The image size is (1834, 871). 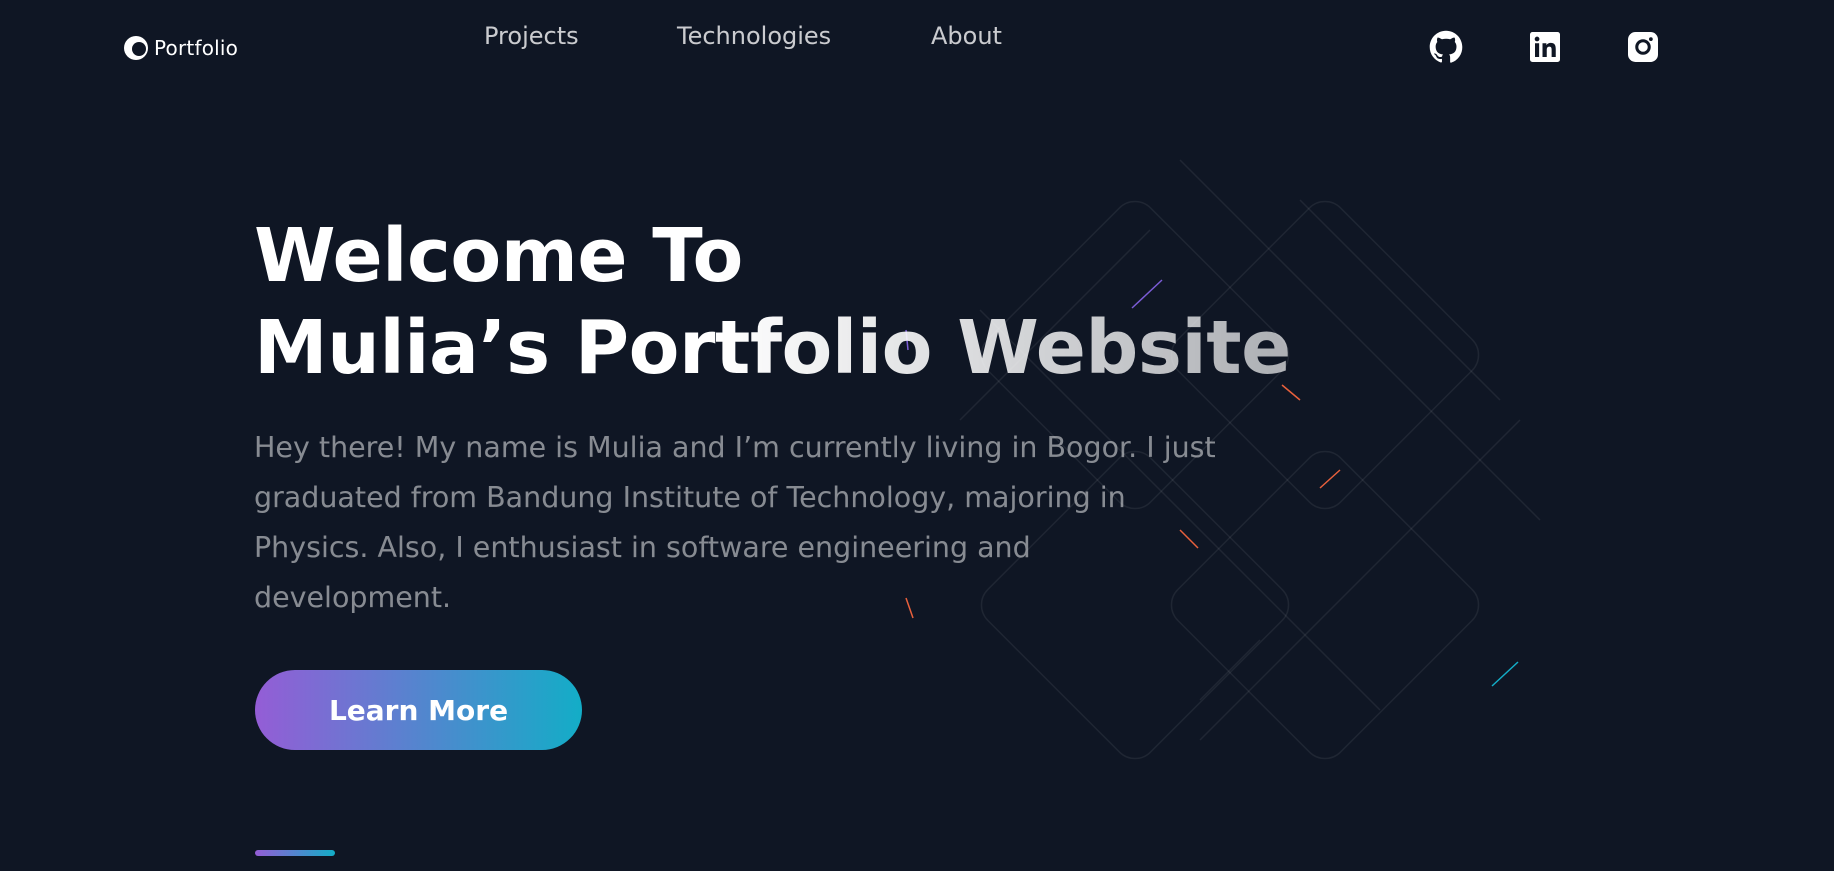 I want to click on logo-text: Portfolio, so click(x=196, y=48).